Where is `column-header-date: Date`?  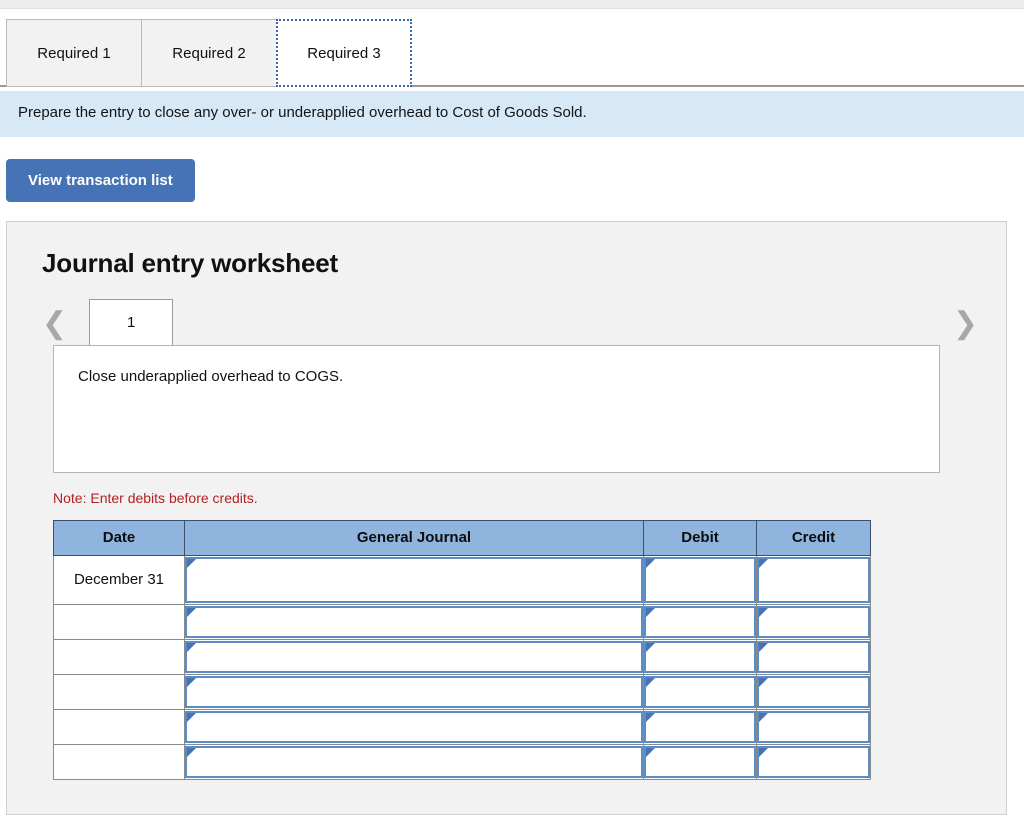
column-header-date: Date is located at coordinates (119, 537).